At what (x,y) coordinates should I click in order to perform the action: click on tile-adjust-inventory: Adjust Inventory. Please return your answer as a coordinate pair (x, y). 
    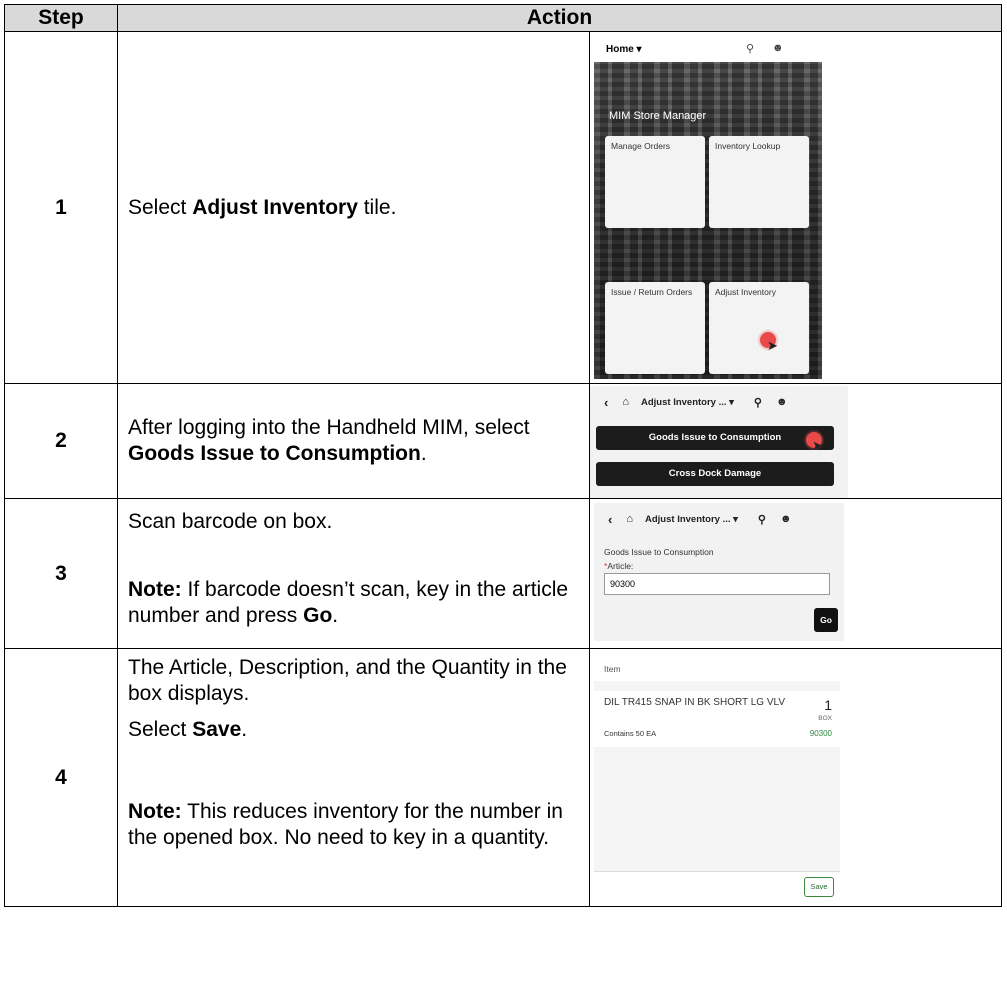
    Looking at the image, I should click on (759, 328).